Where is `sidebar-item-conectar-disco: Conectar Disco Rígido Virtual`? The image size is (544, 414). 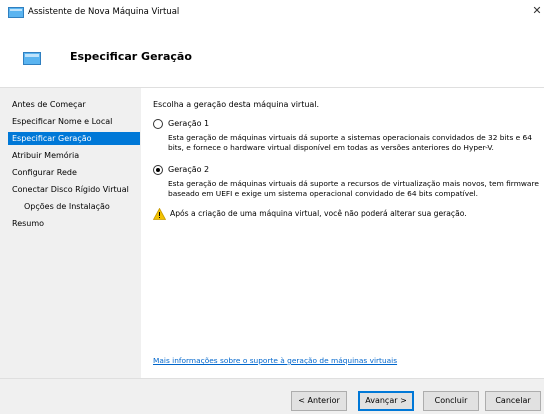
sidebar-item-conectar-disco: Conectar Disco Rígido Virtual is located at coordinates (74, 189).